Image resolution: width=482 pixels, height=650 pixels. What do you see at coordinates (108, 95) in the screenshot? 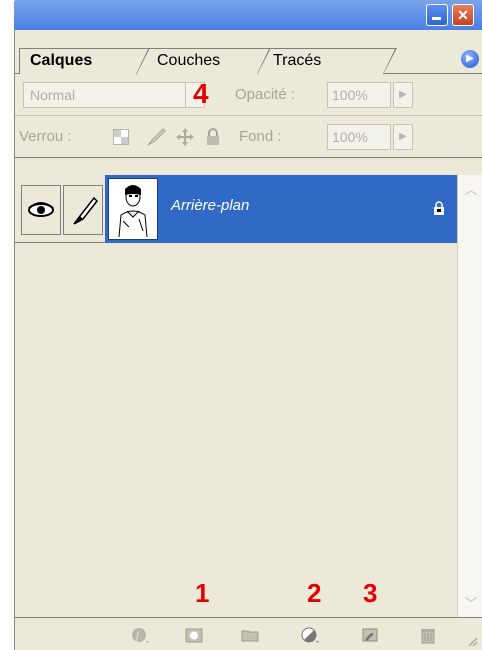
I see `blend-mode-select: Normal` at bounding box center [108, 95].